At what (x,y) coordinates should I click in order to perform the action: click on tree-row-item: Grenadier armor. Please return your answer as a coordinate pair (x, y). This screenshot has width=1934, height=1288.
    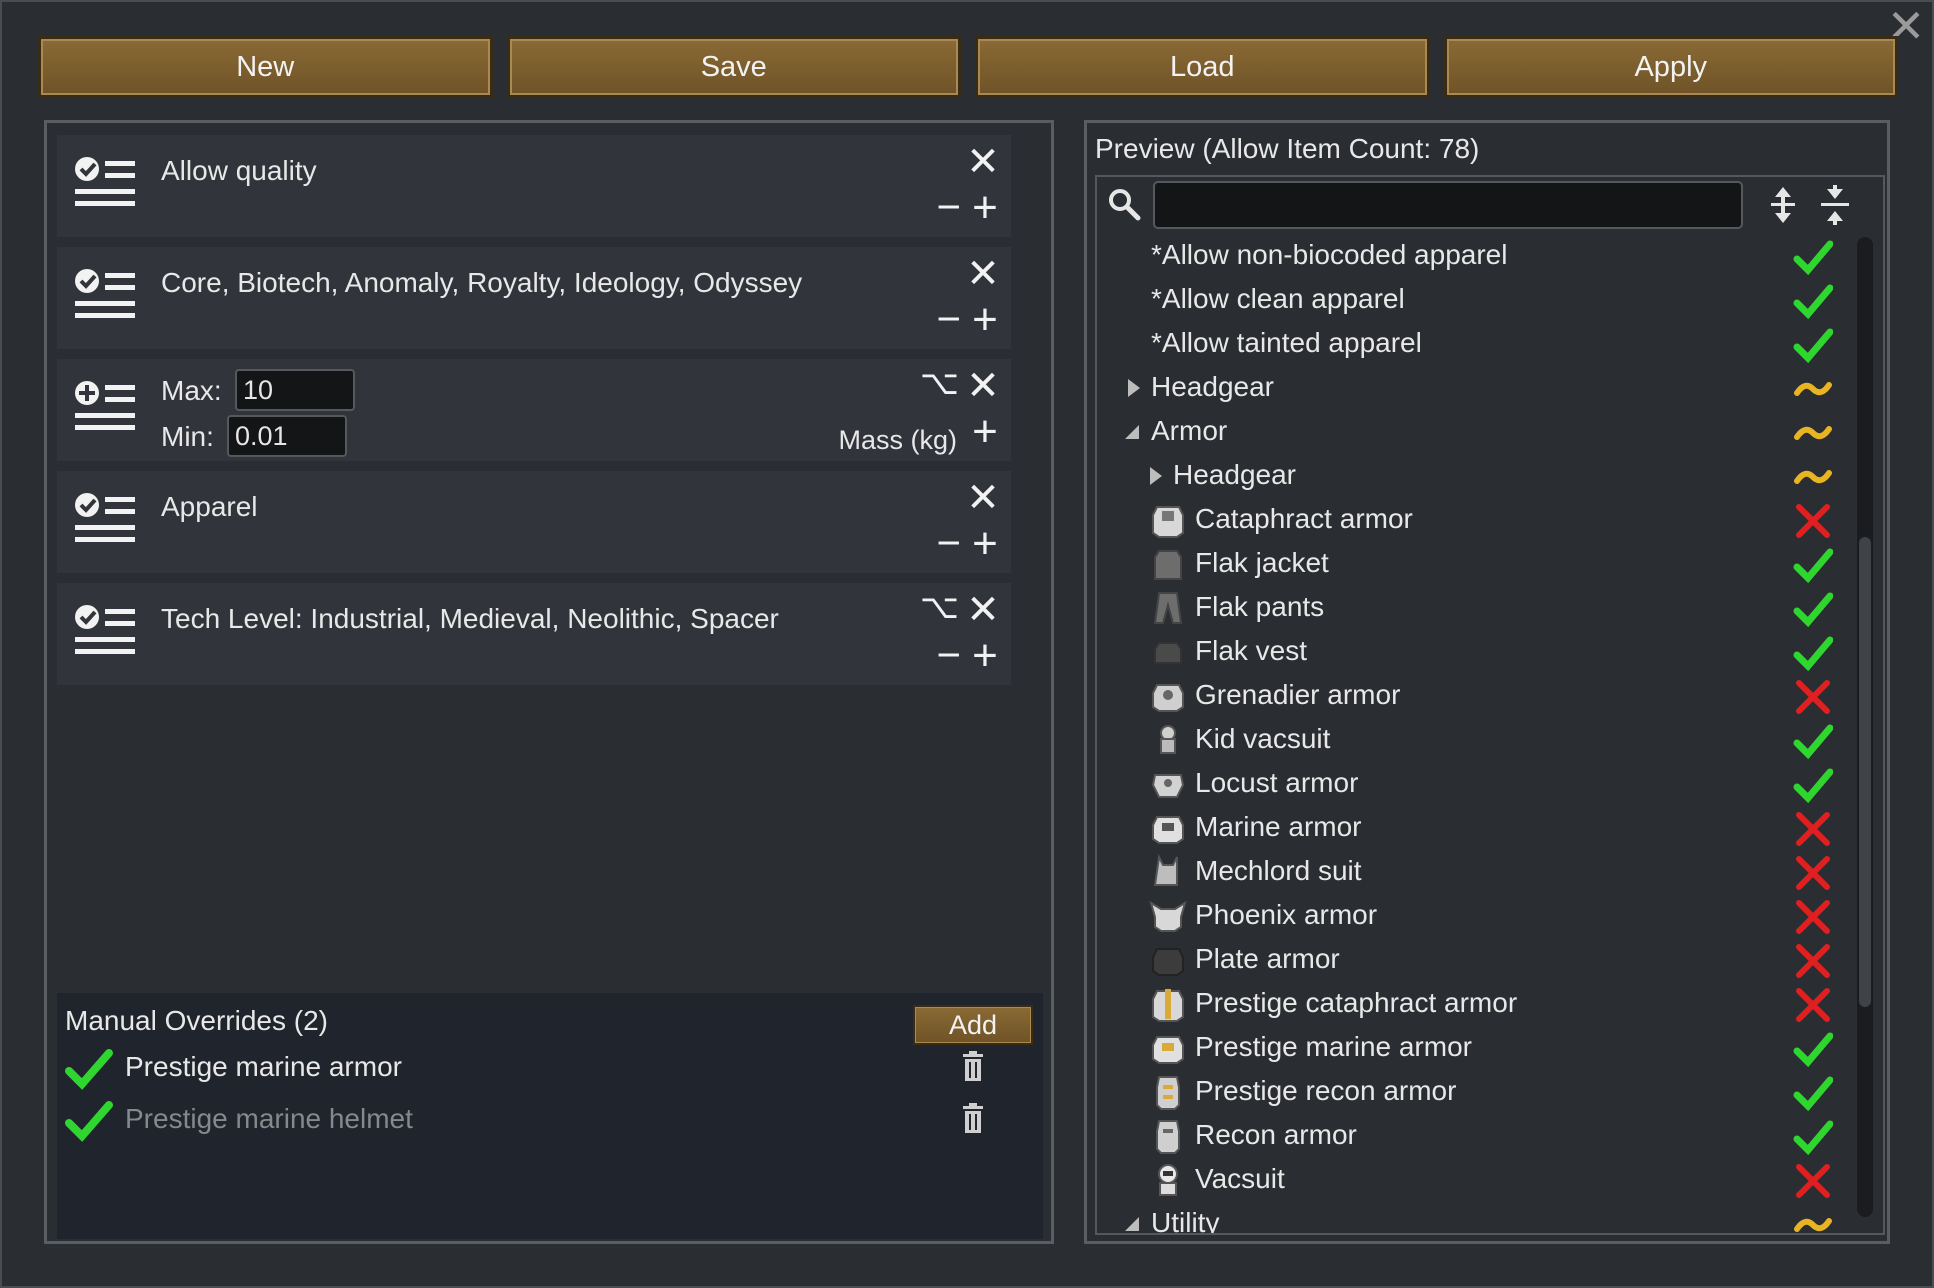
    Looking at the image, I should click on (1490, 695).